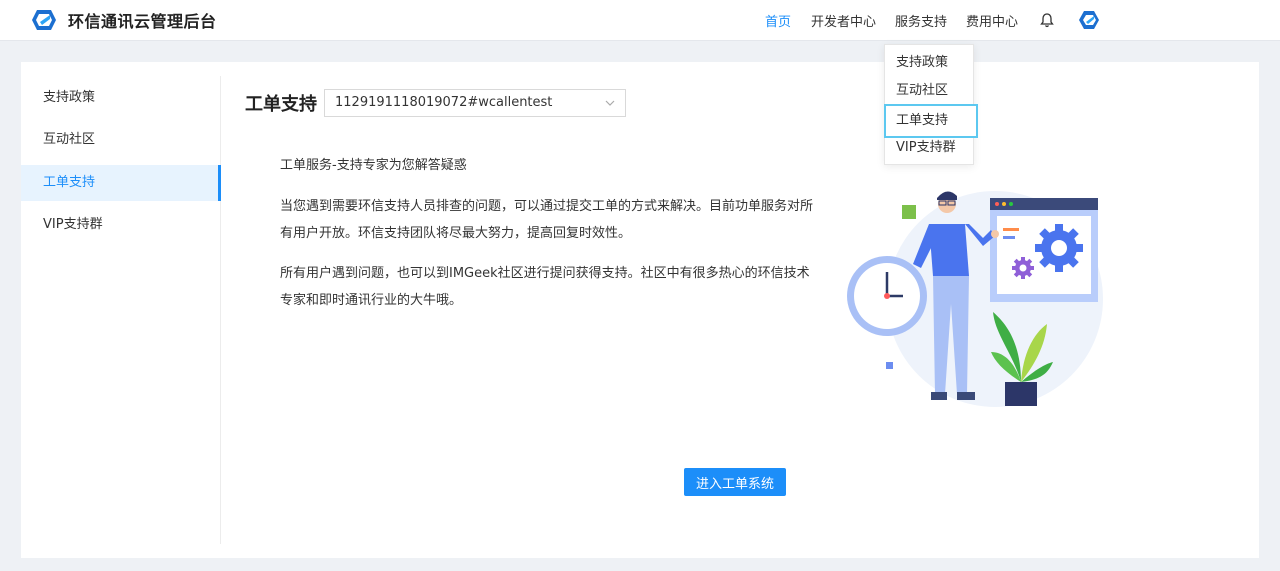 This screenshot has width=1280, height=571. What do you see at coordinates (931, 121) in the screenshot?
I see `dropdown-item-ticket-support: 工单支持` at bounding box center [931, 121].